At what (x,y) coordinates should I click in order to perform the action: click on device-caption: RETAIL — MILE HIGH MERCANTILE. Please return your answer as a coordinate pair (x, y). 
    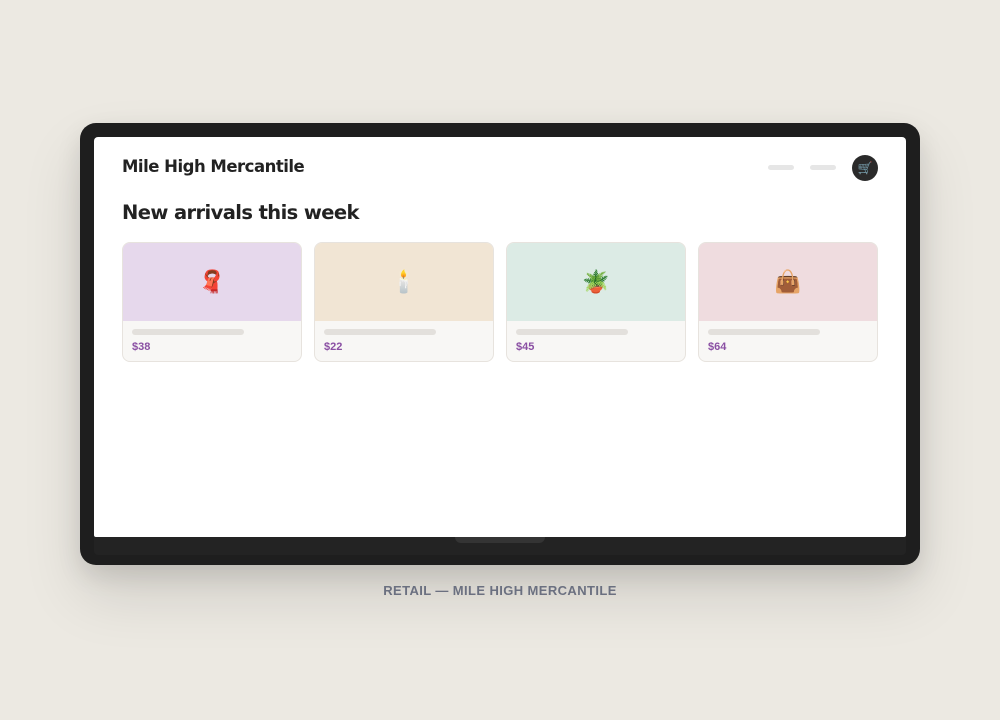
    Looking at the image, I should click on (500, 590).